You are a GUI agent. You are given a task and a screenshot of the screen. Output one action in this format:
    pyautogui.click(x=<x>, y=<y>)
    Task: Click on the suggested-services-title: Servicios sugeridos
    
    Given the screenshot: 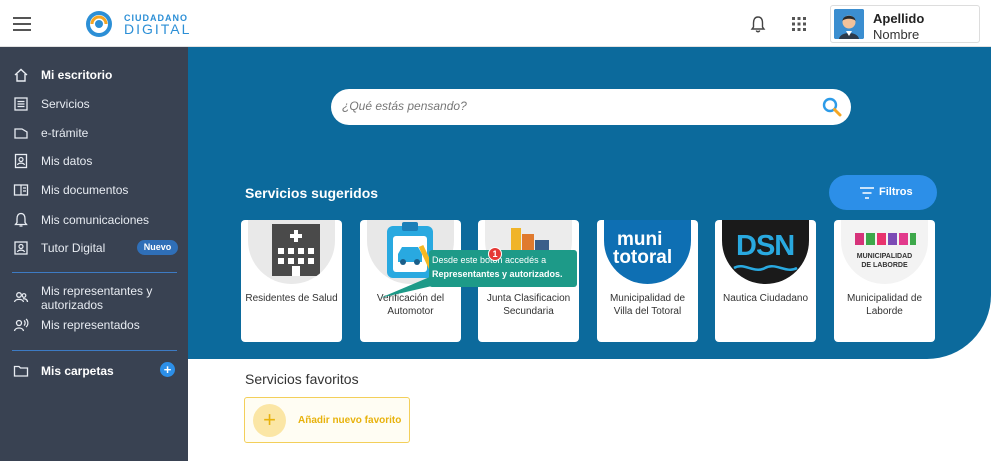 What is the action you would take?
    pyautogui.click(x=312, y=193)
    